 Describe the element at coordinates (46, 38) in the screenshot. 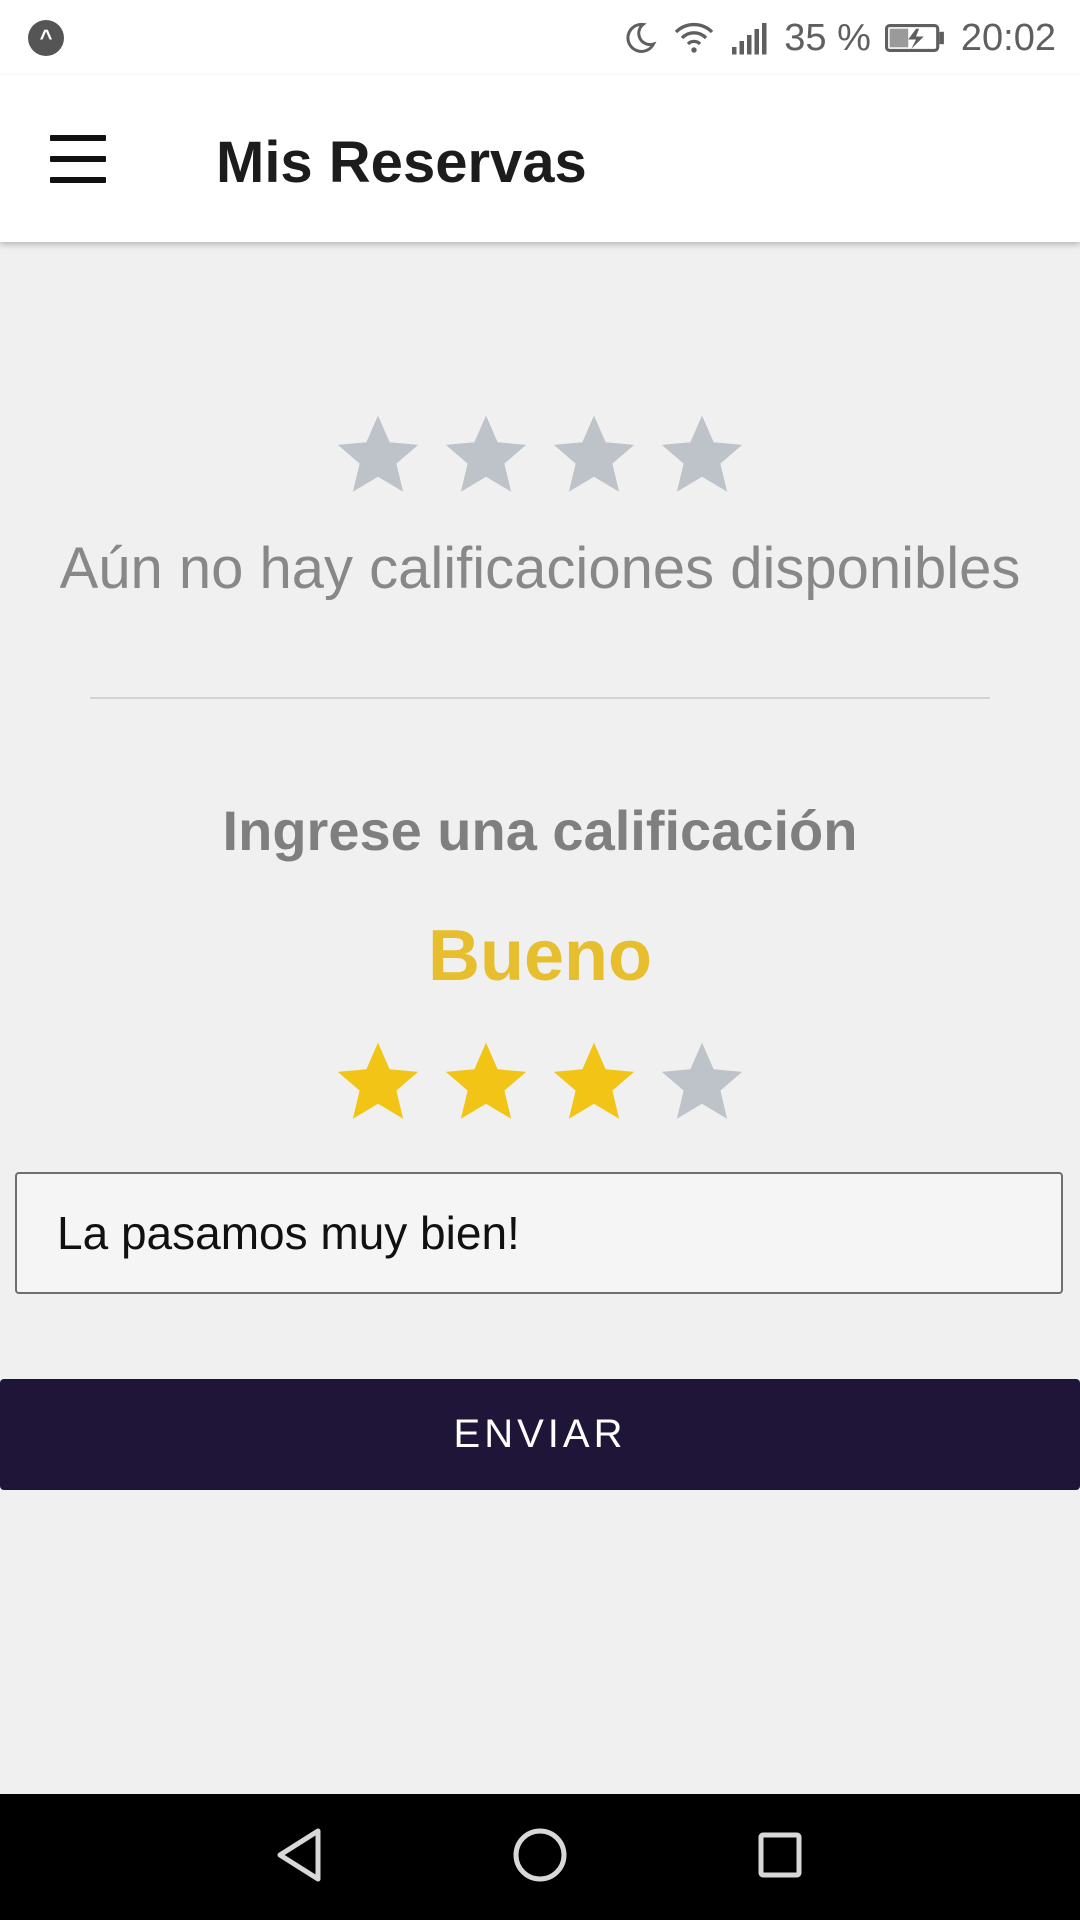

I see `app-launcher-icon: ^` at that location.